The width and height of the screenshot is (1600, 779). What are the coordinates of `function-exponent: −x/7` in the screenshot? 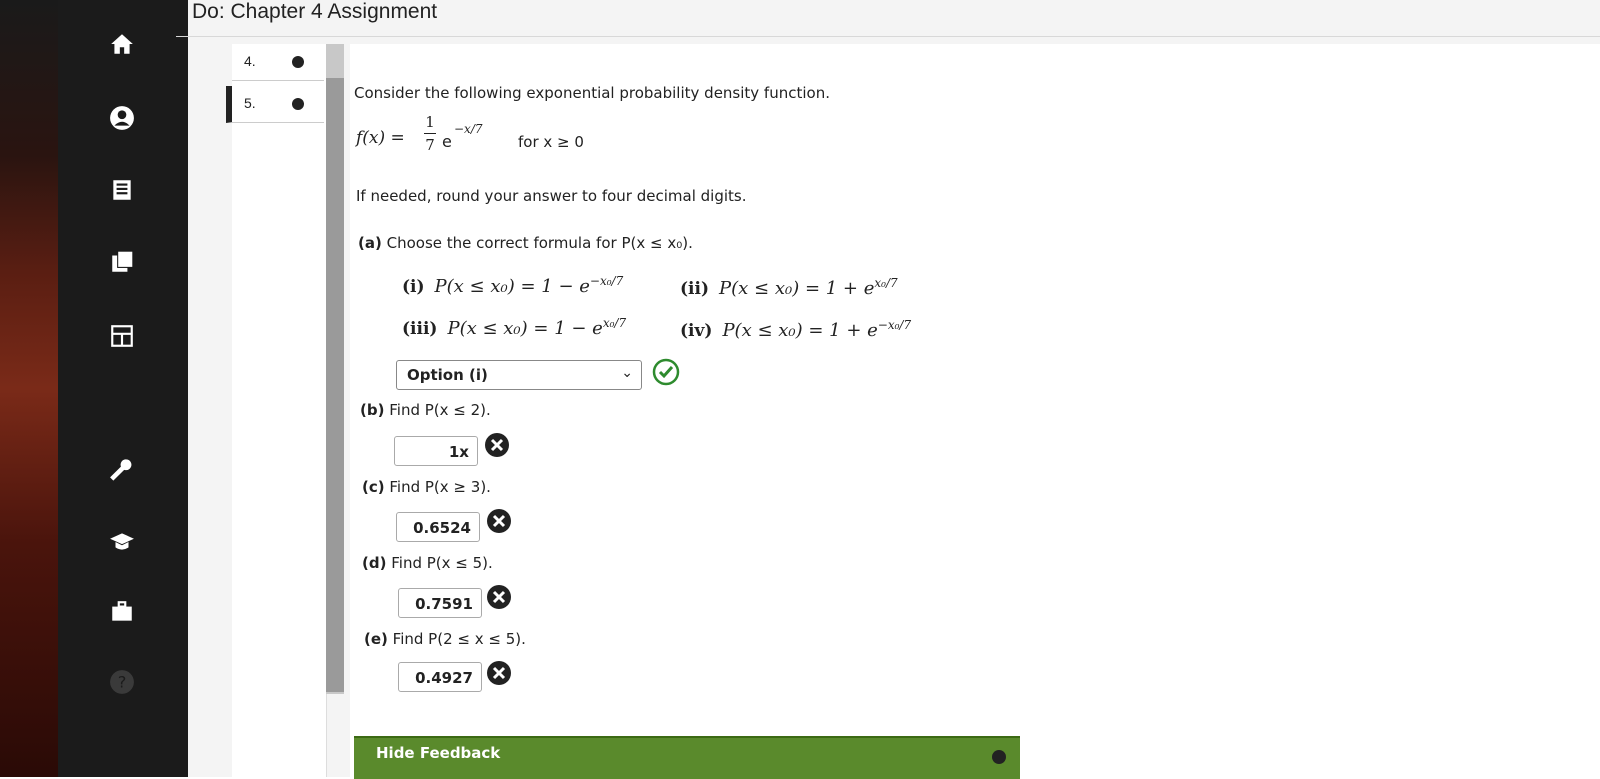 It's located at (468, 129).